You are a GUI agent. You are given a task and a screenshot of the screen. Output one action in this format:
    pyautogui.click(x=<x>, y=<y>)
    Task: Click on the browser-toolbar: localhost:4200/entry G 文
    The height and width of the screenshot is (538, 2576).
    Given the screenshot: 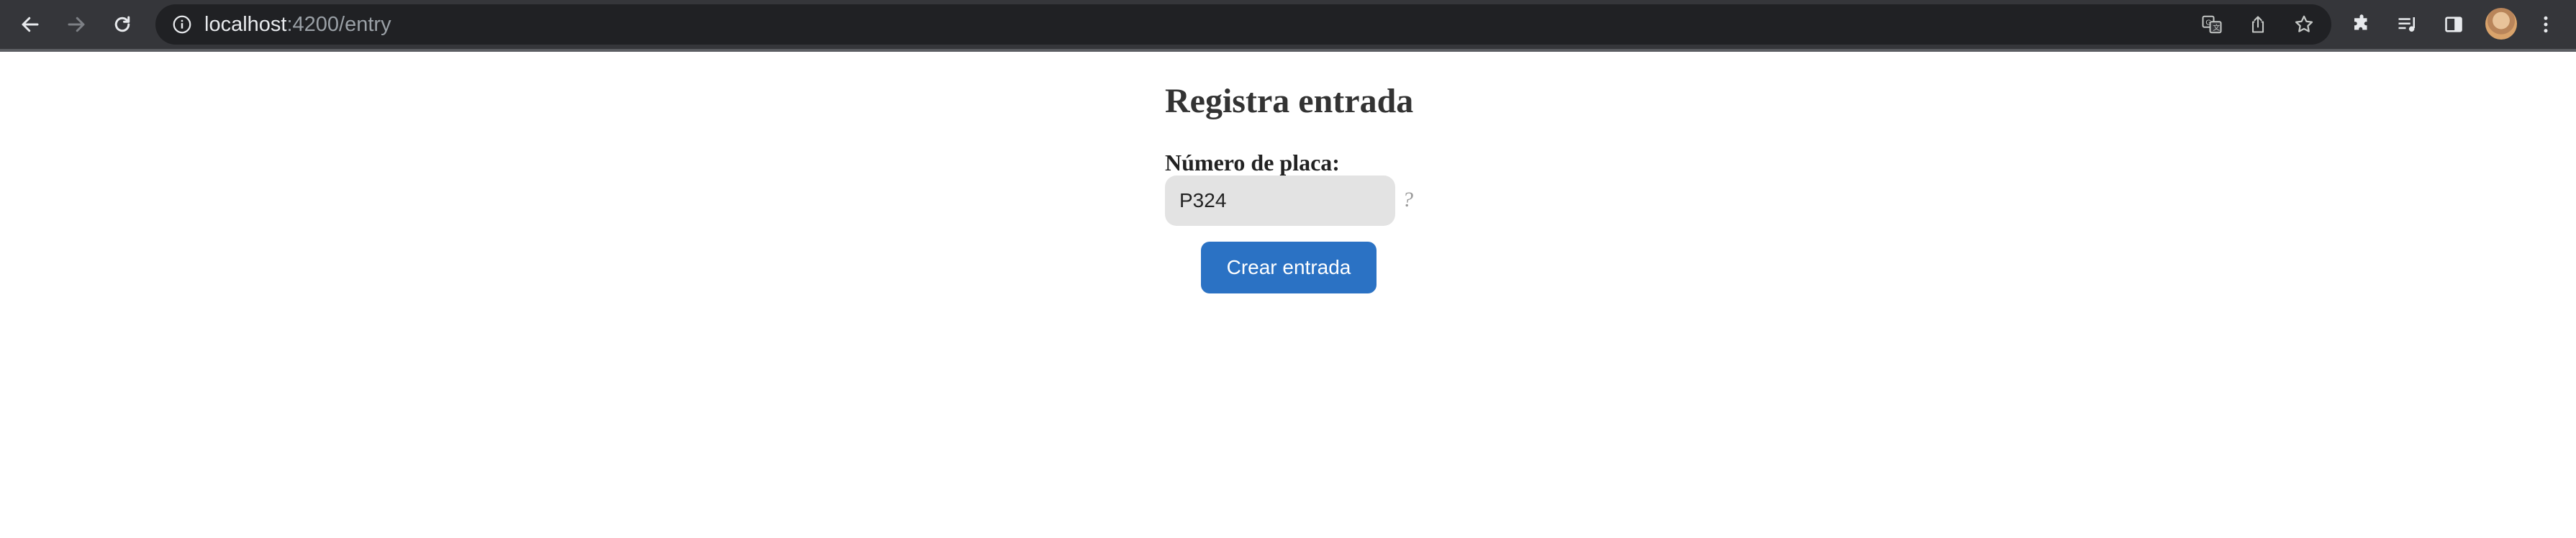 What is the action you would take?
    pyautogui.click(x=1288, y=26)
    